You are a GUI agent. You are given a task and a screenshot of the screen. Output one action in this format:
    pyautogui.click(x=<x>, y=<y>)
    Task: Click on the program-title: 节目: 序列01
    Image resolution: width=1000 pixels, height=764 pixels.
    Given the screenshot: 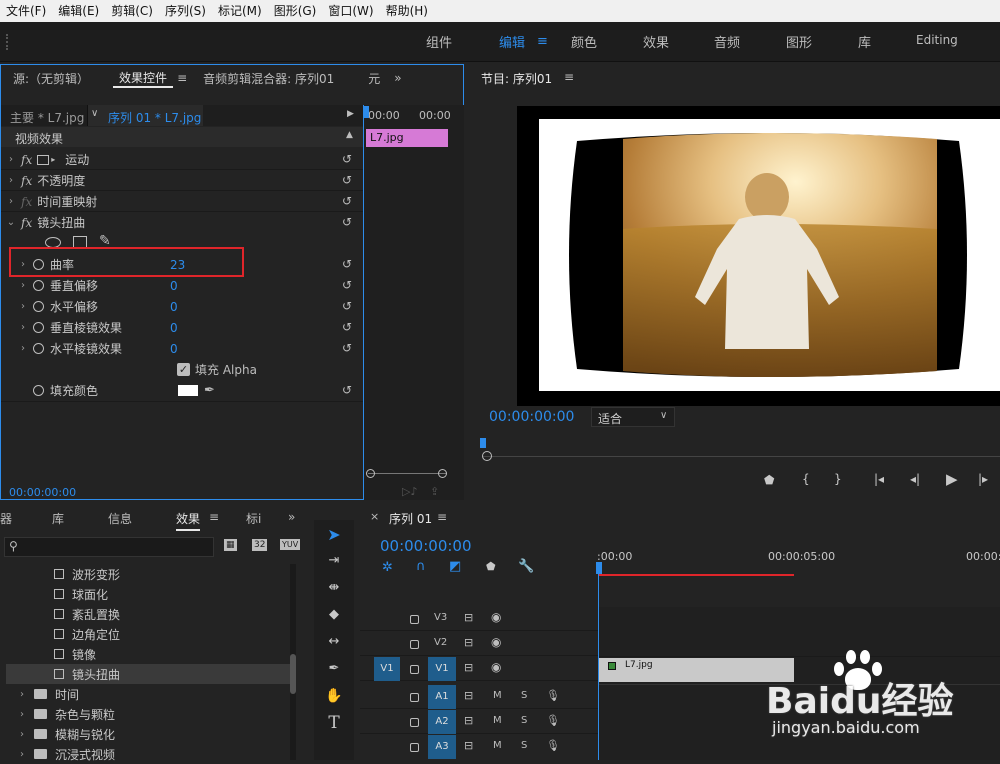 What is the action you would take?
    pyautogui.click(x=516, y=78)
    